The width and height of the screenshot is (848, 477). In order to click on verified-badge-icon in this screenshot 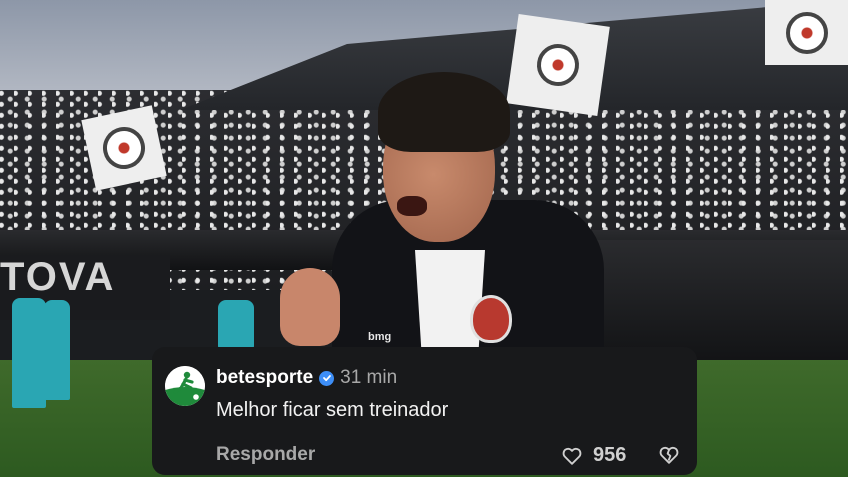, I will do `click(327, 378)`.